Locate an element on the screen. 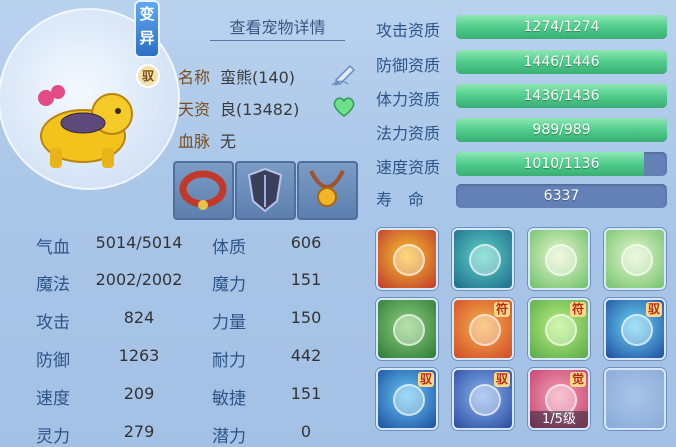  collar-icon is located at coordinates (203, 190).